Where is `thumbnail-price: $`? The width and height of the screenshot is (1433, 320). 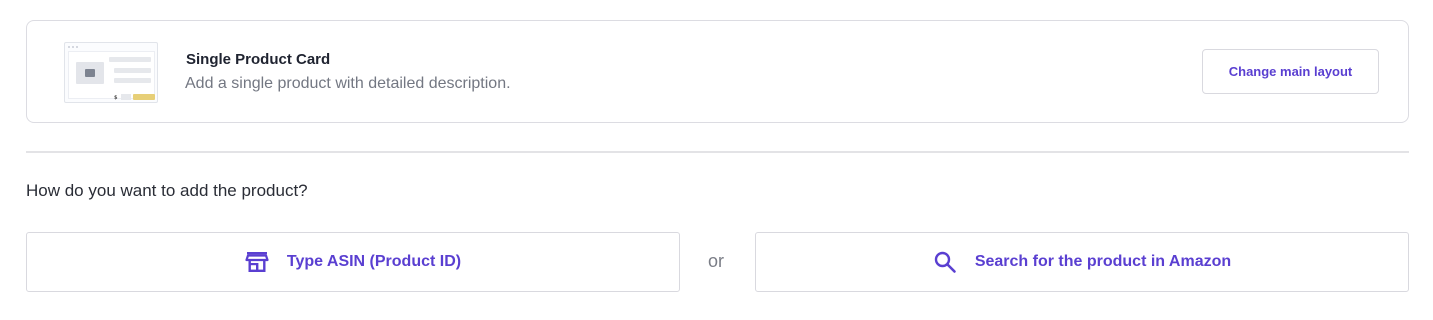 thumbnail-price: $ is located at coordinates (116, 98).